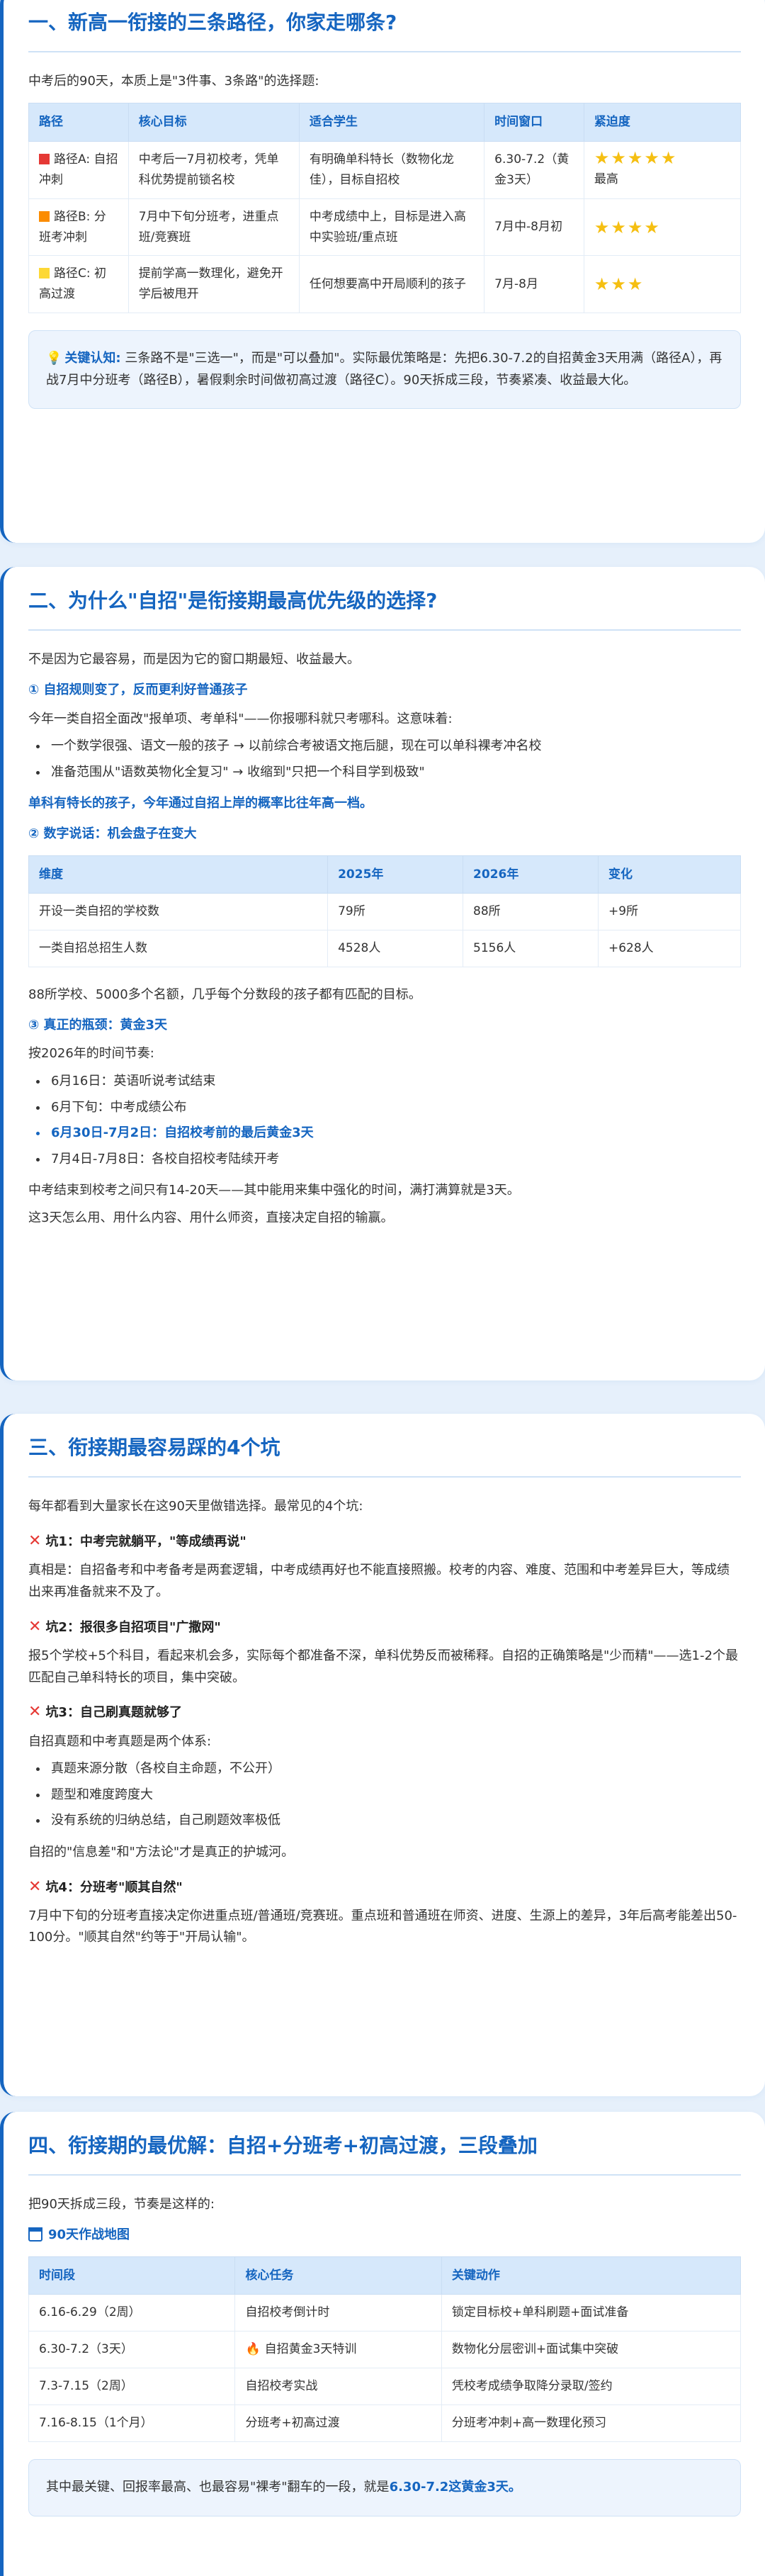 This screenshot has width=765, height=2576. Describe the element at coordinates (455, 2487) in the screenshot. I see `final-note-bold: 6.30-7.2这黄金3天。` at that location.